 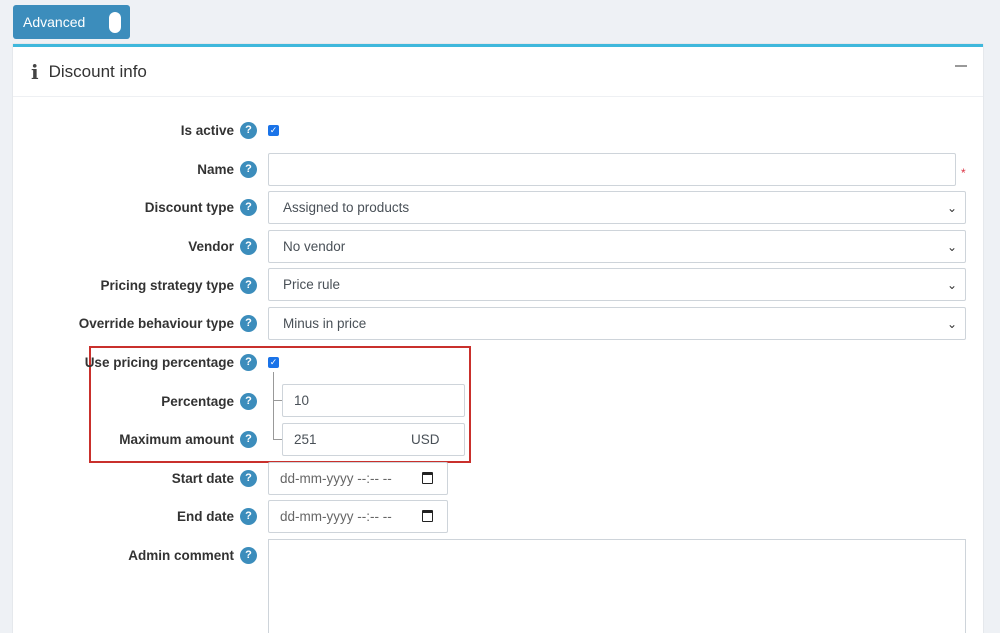 What do you see at coordinates (176, 439) in the screenshot?
I see `maximum-amount-label: Maximum amount` at bounding box center [176, 439].